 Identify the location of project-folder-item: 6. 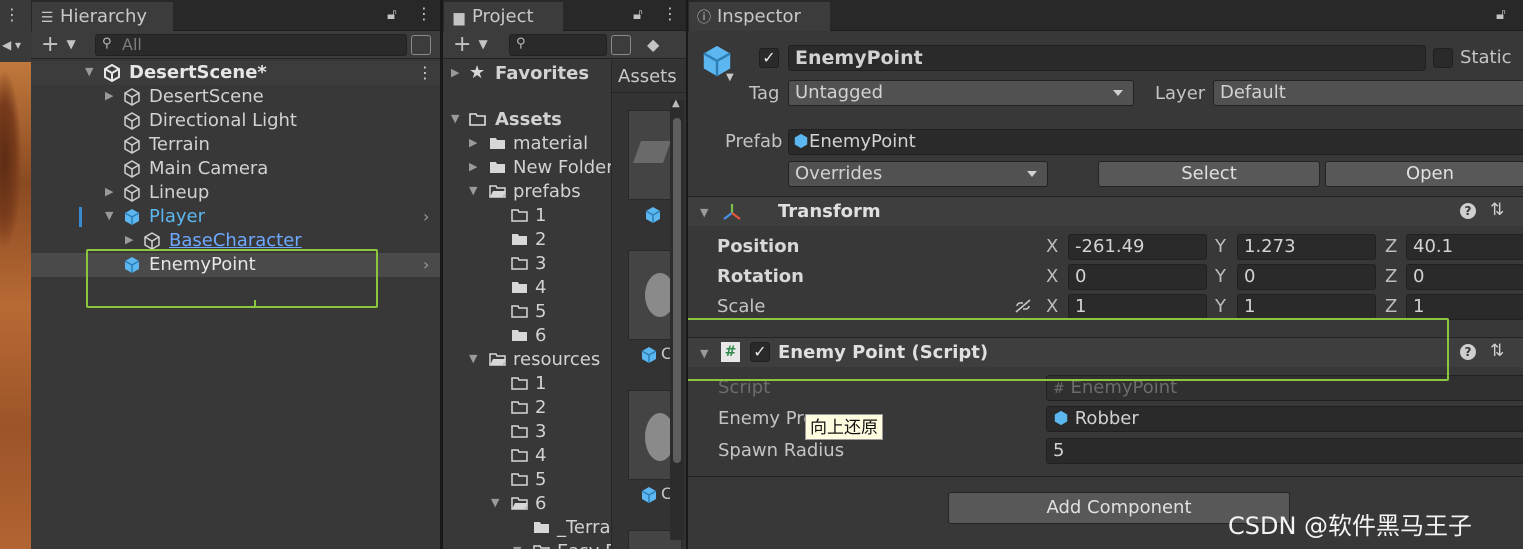
(527, 336).